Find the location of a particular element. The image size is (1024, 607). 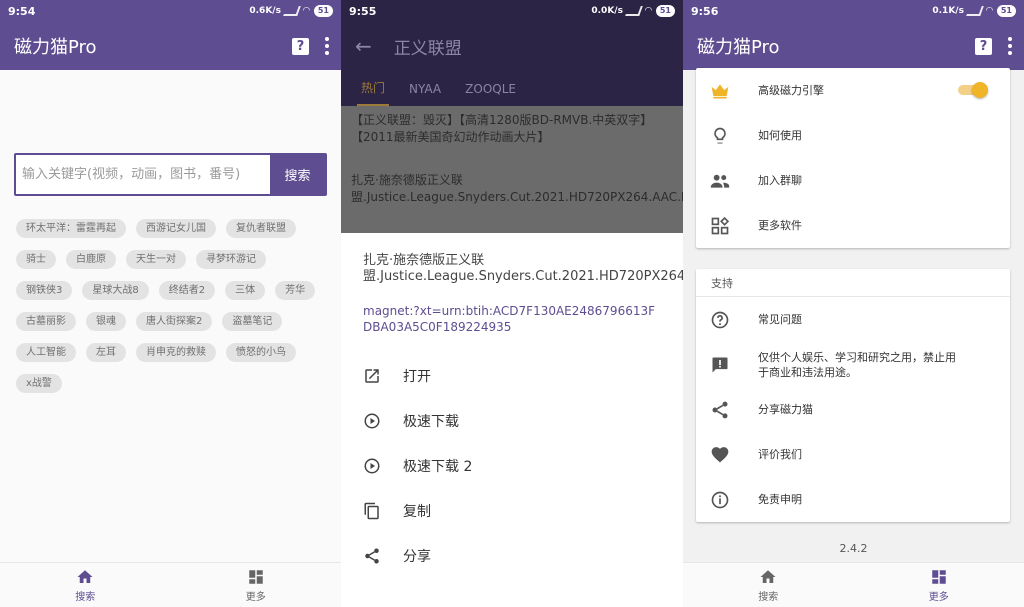

open-button: 打开 is located at coordinates (513, 375).